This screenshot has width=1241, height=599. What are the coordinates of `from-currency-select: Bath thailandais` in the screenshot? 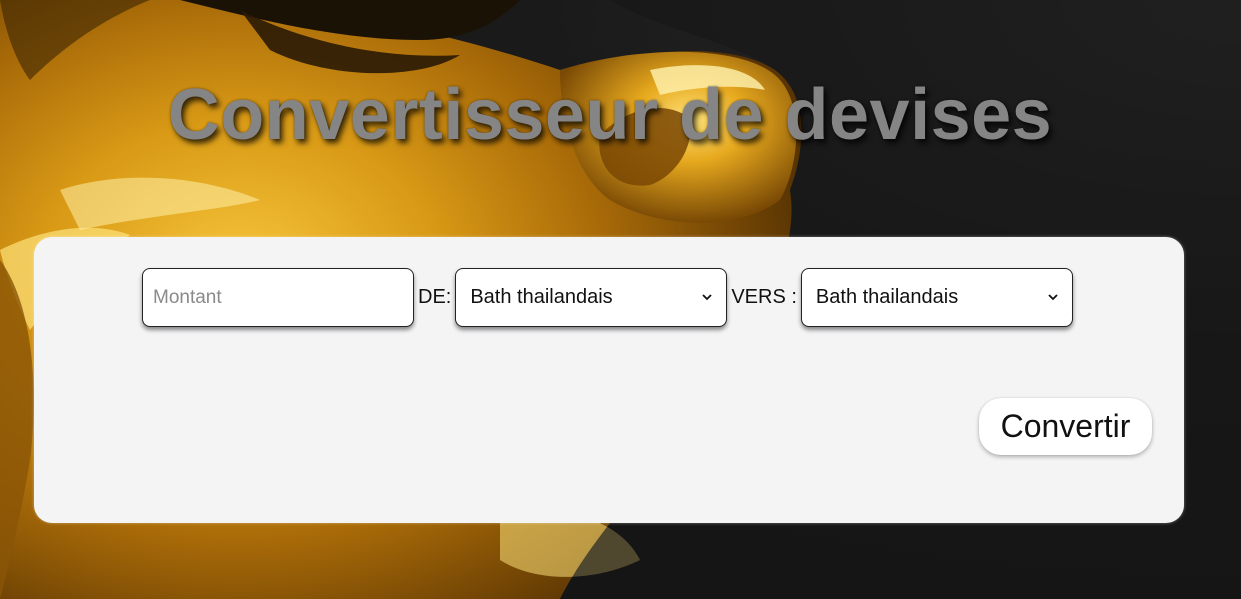 It's located at (591, 297).